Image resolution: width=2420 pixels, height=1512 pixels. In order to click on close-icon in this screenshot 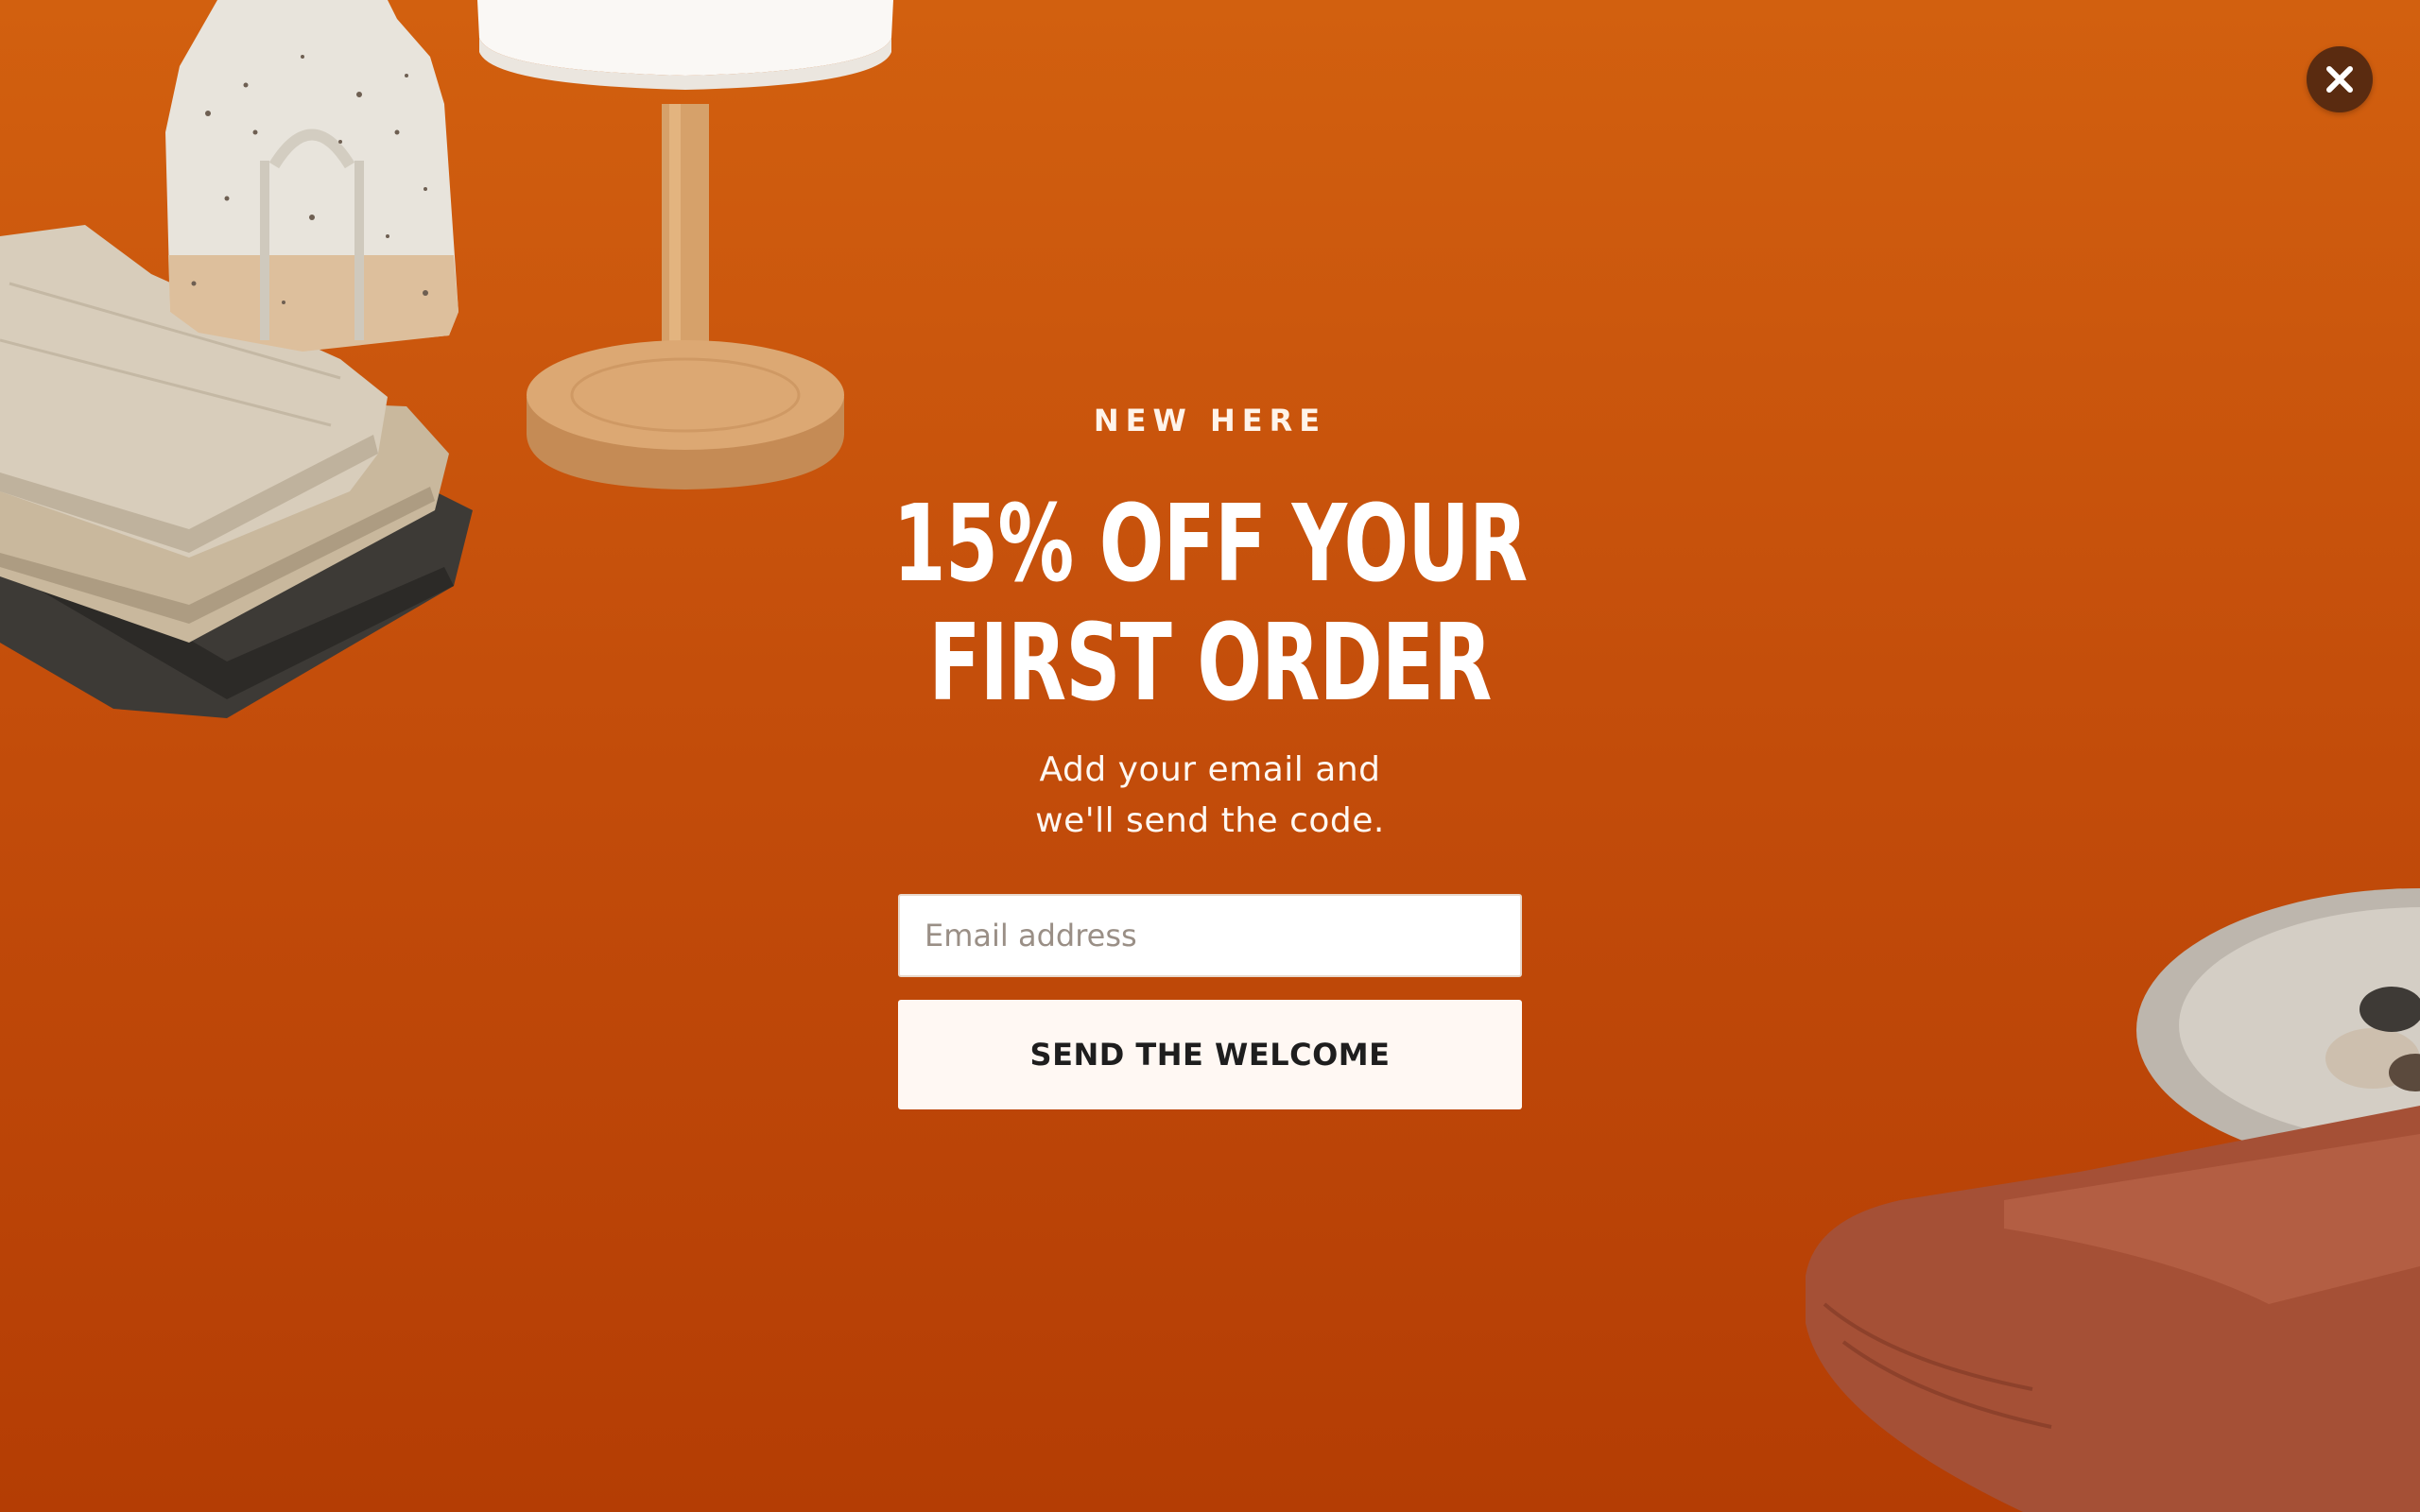, I will do `click(2339, 79)`.